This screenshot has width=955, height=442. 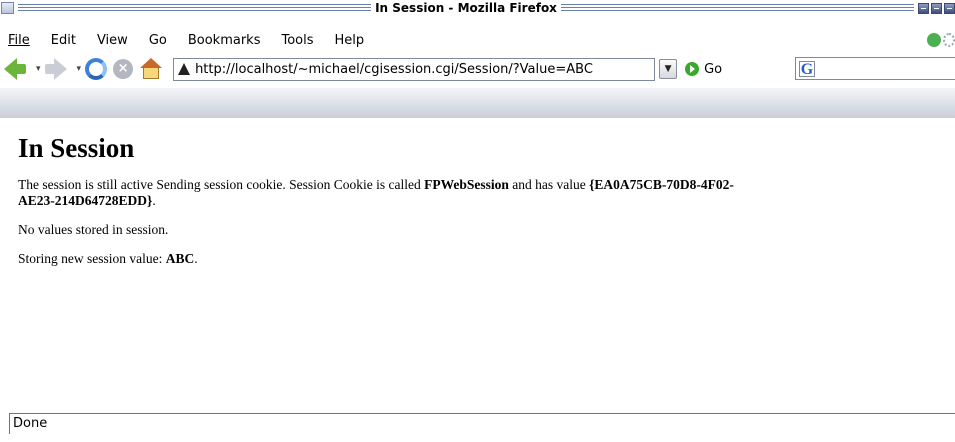 I want to click on window-controls, so click(x=936, y=8).